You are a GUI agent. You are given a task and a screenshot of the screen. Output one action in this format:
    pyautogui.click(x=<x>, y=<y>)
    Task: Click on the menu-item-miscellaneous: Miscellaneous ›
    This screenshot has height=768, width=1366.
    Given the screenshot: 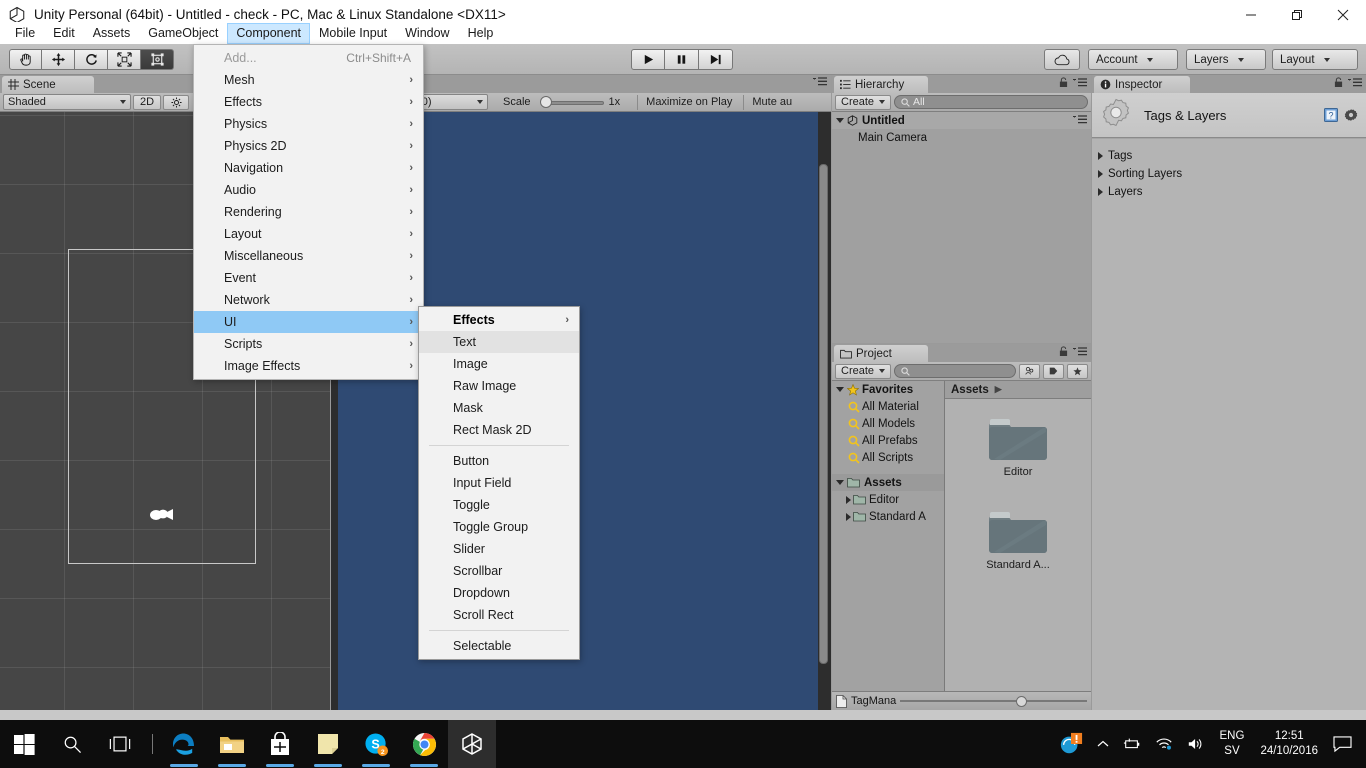 What is the action you would take?
    pyautogui.click(x=308, y=256)
    